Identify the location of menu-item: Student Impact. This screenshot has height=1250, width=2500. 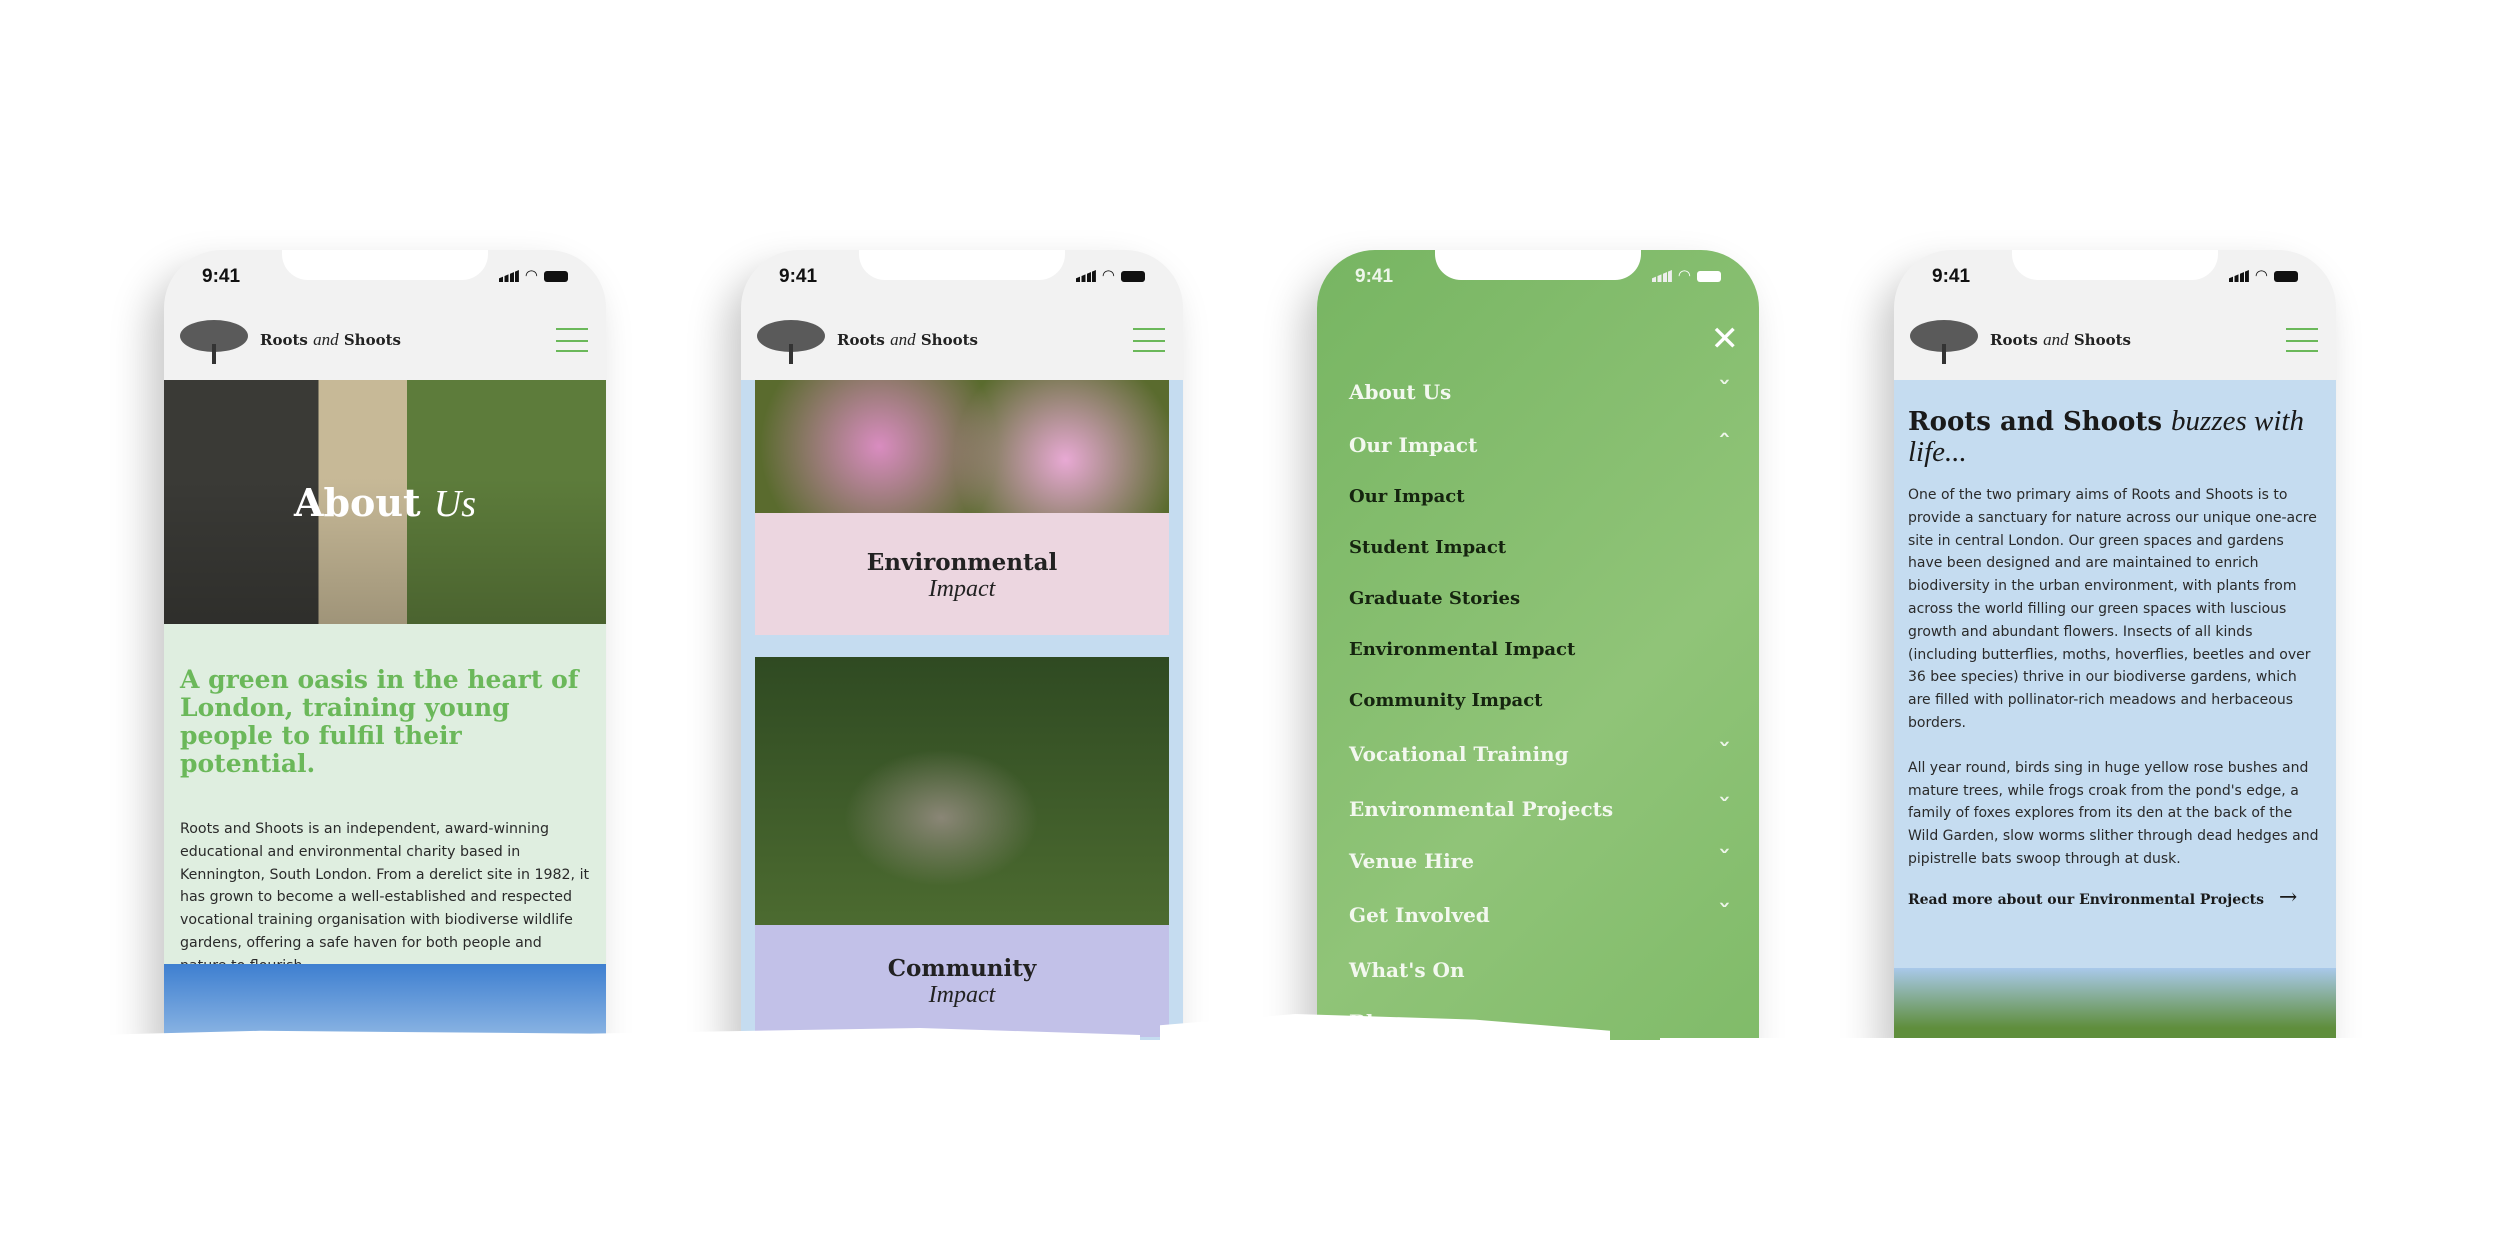
(1539, 547).